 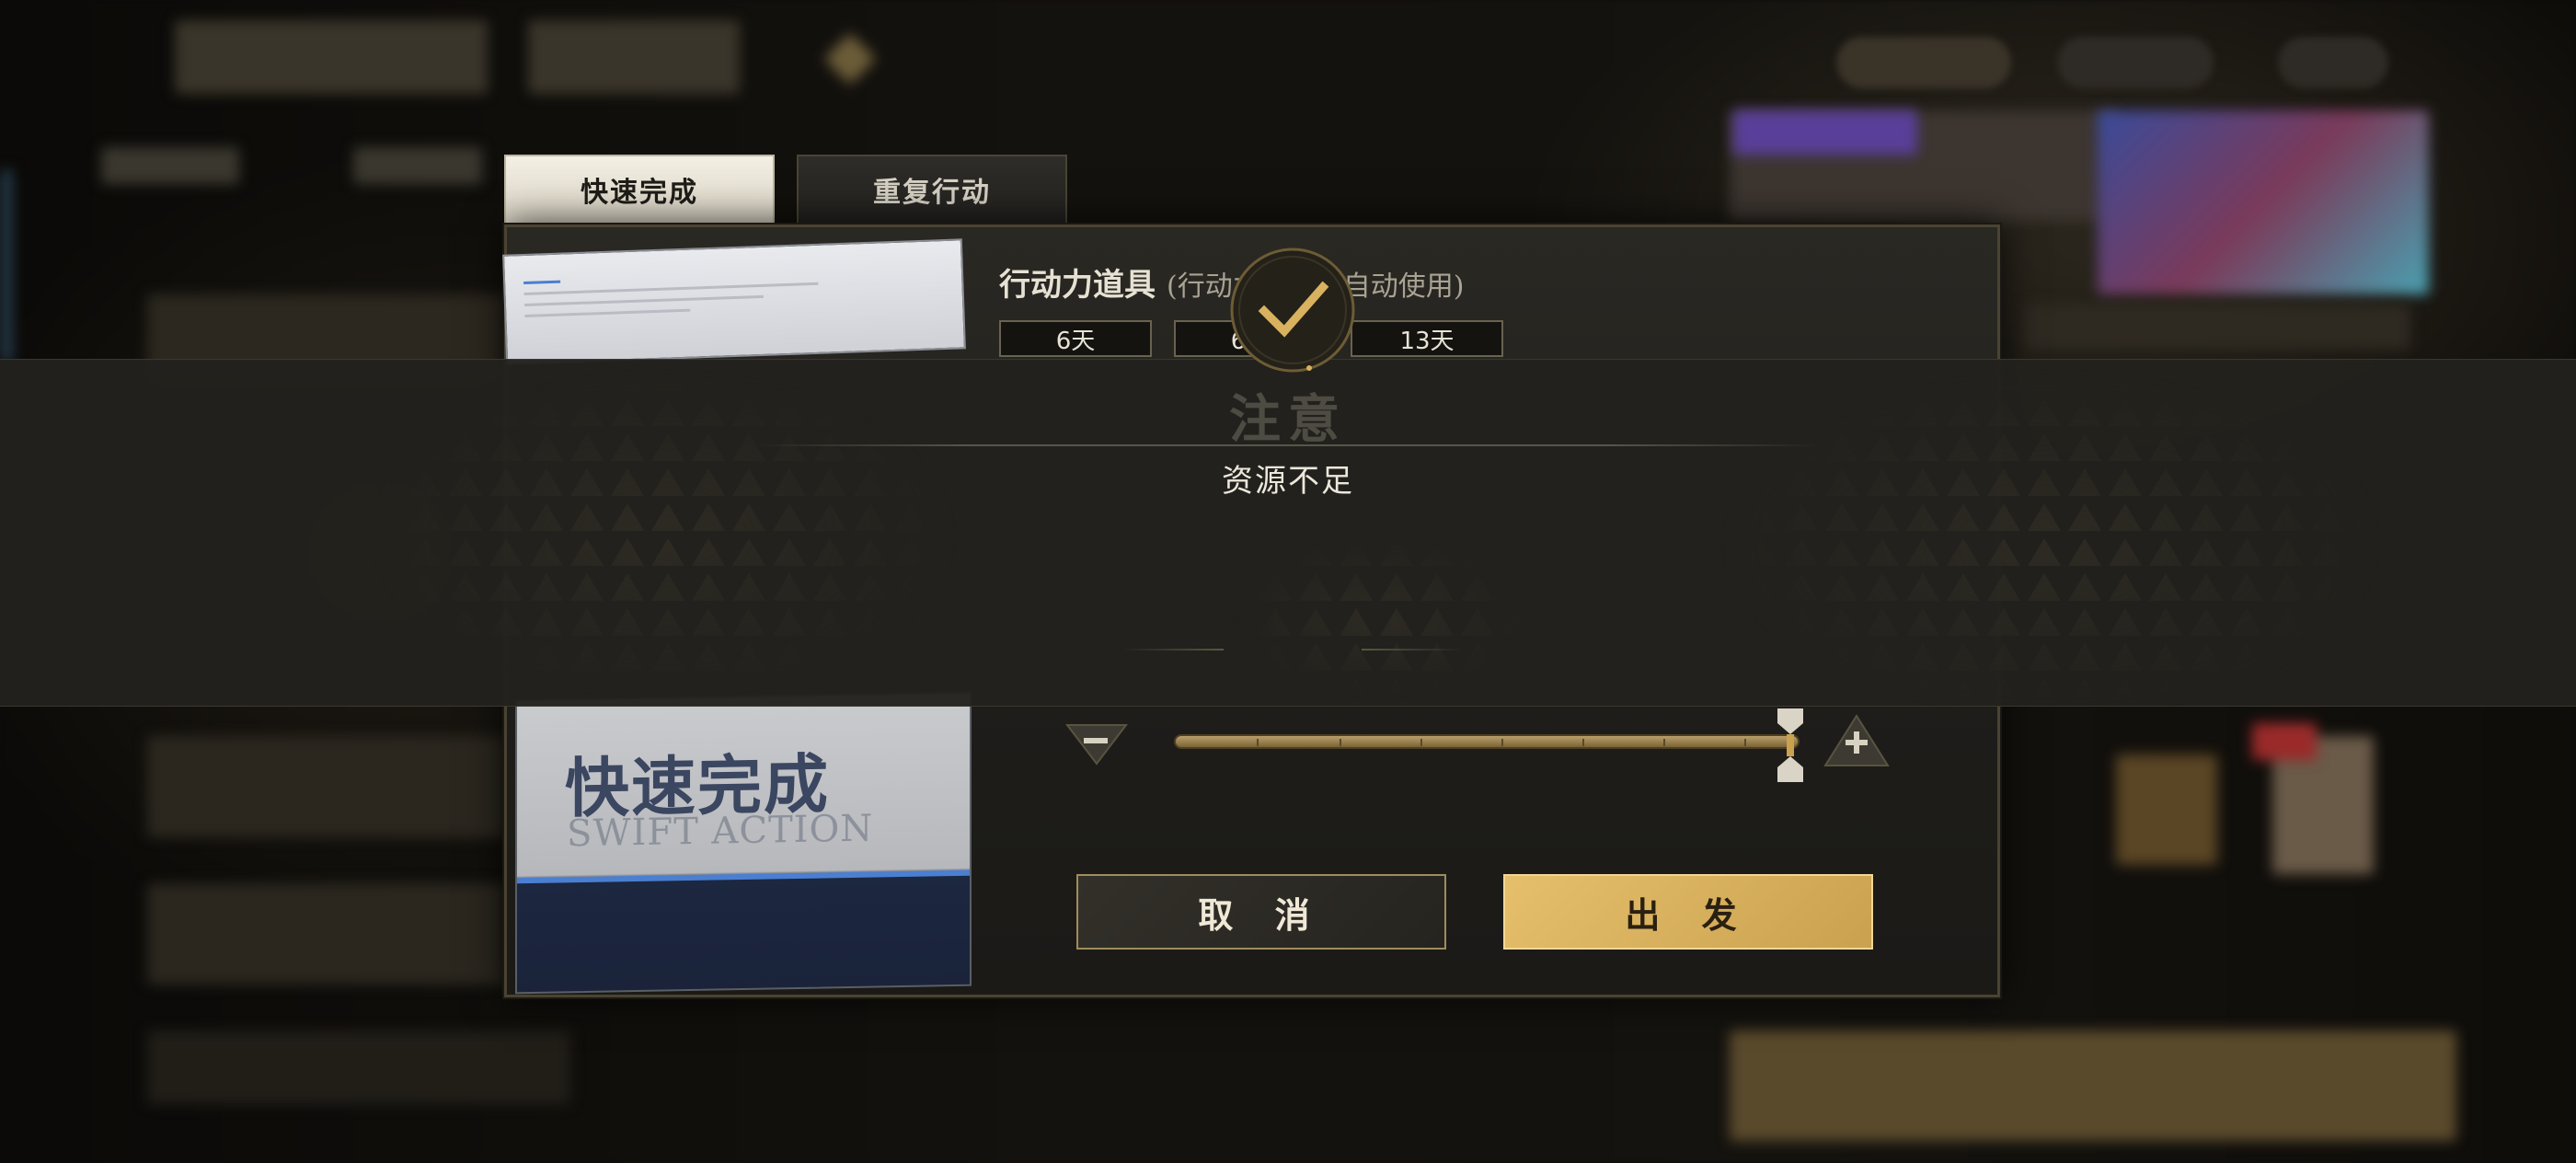 I want to click on back-button-blurred, so click(x=331, y=57).